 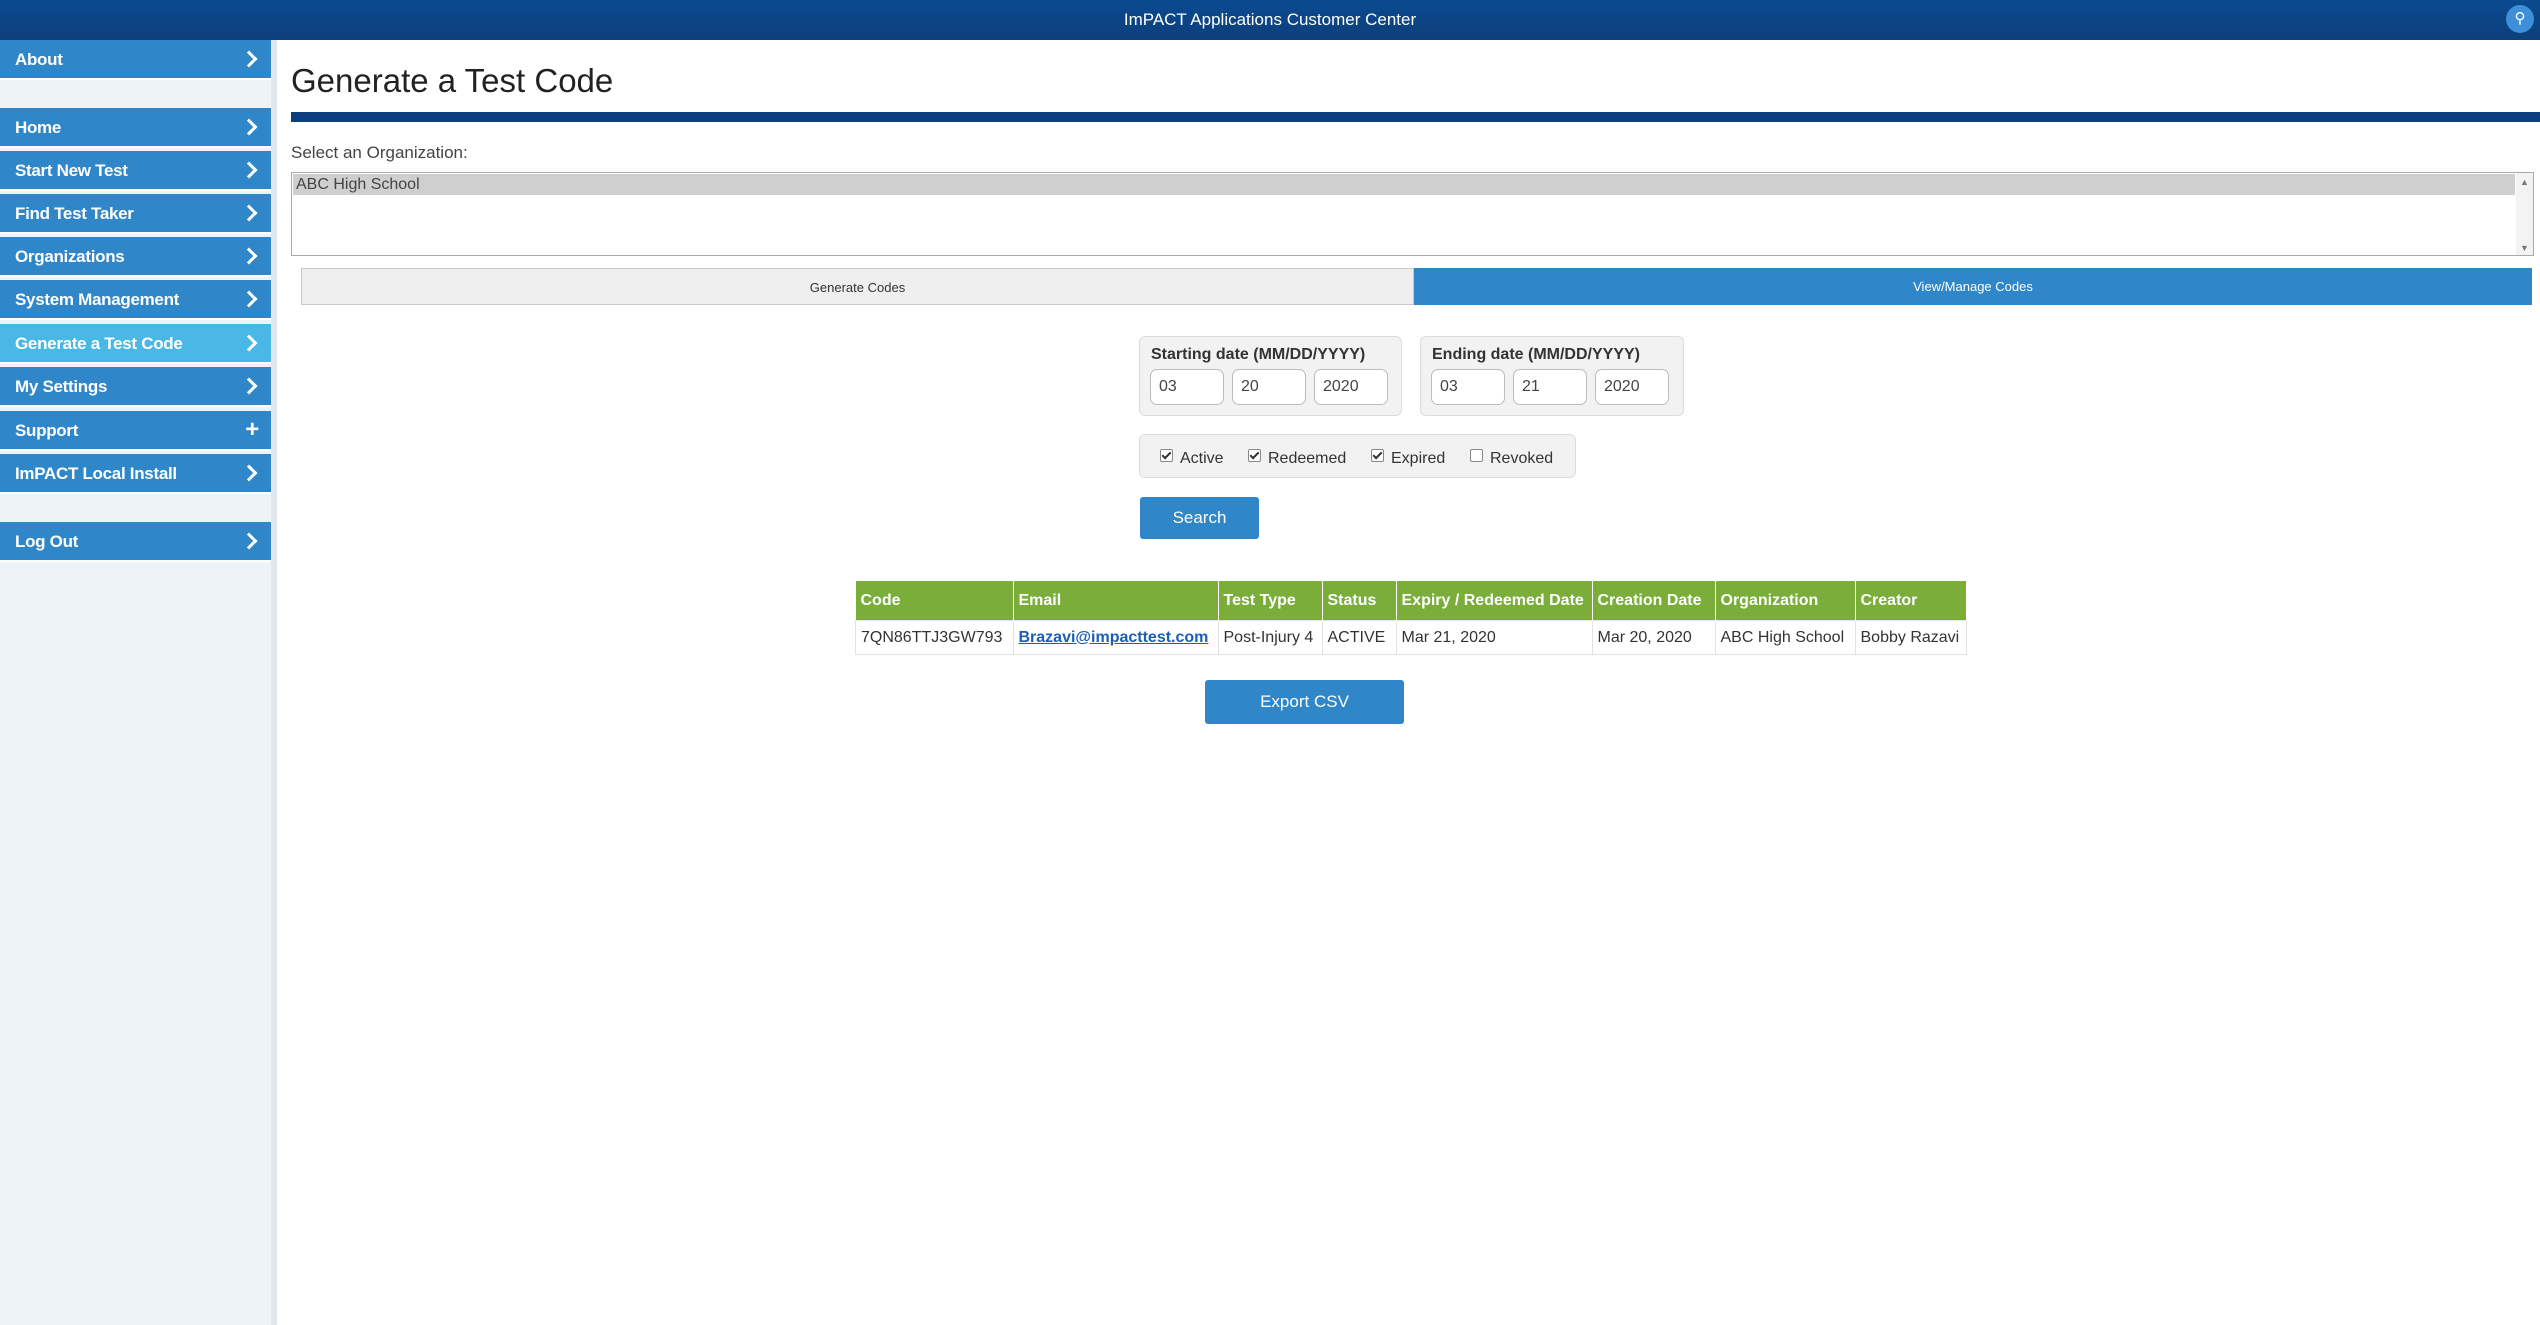 I want to click on sidebar-item-label: My Settings, so click(x=61, y=386).